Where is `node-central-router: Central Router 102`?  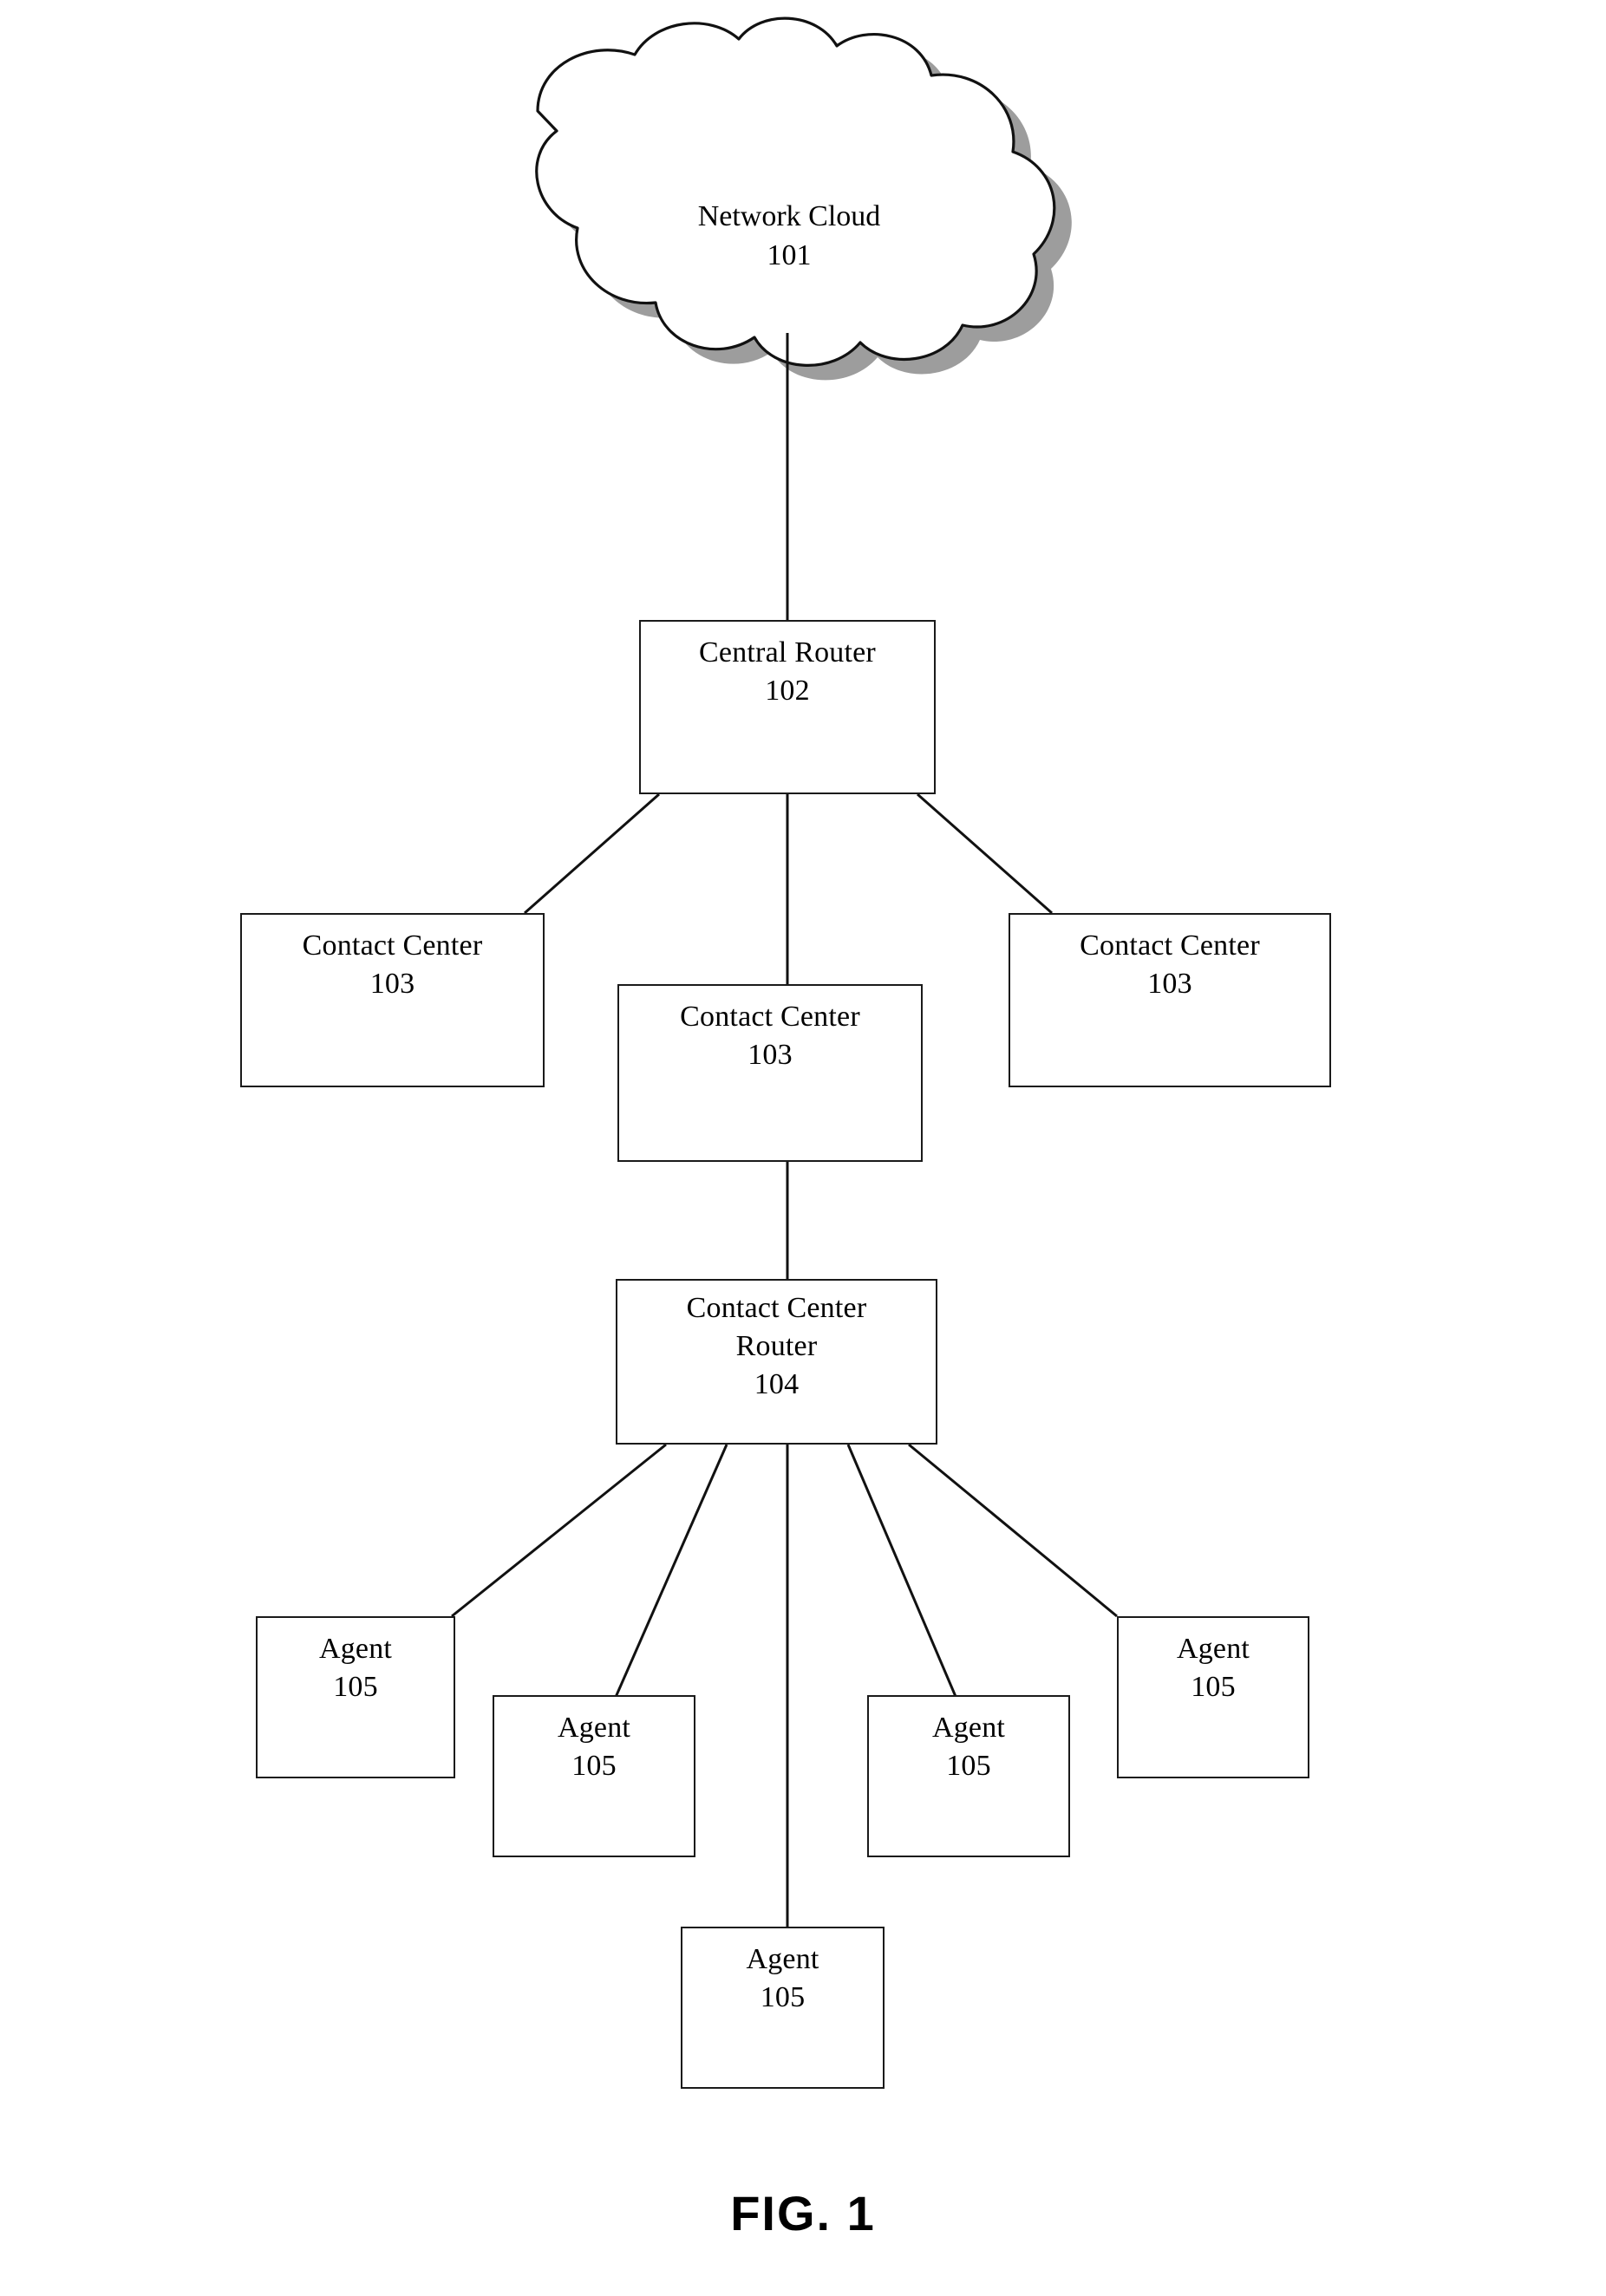
node-central-router: Central Router 102 is located at coordinates (787, 707).